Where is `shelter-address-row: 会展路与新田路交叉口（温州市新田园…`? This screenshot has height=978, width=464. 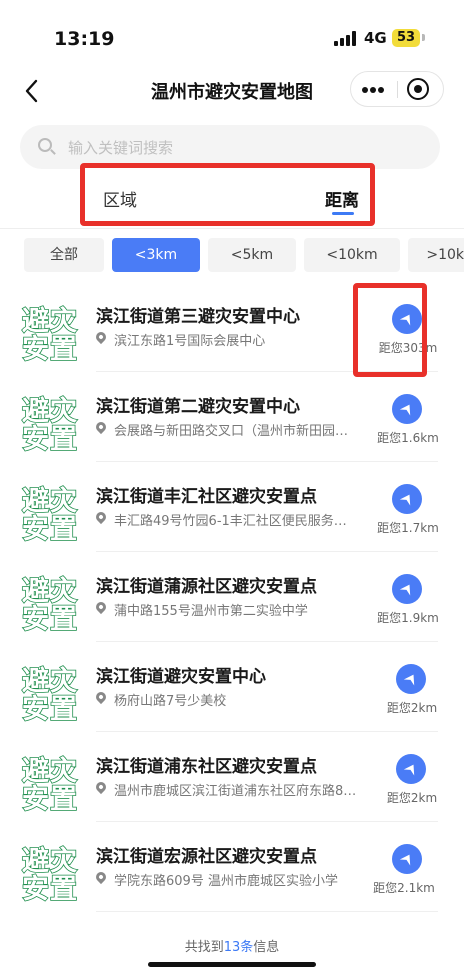 shelter-address-row: 会展路与新田路交叉口（温州市新田园… is located at coordinates (236, 430).